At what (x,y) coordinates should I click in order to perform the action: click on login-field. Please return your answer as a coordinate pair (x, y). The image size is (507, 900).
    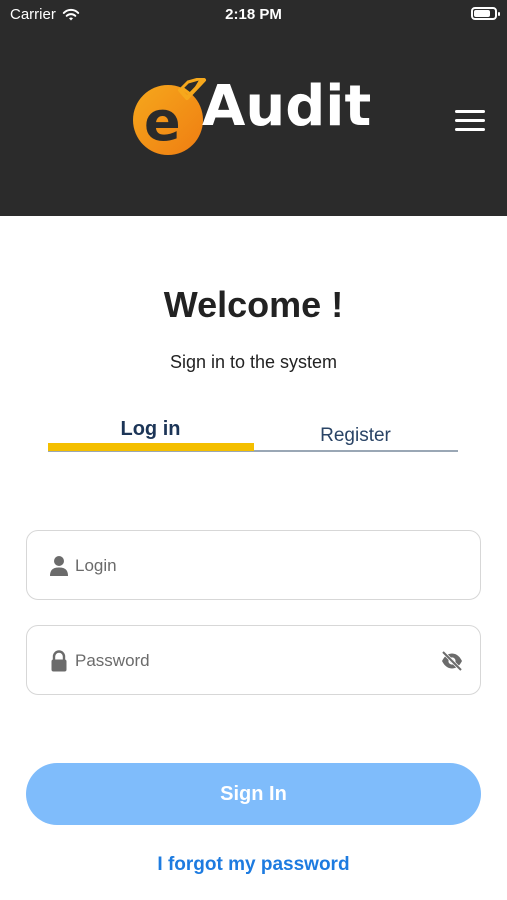
    Looking at the image, I should click on (253, 565).